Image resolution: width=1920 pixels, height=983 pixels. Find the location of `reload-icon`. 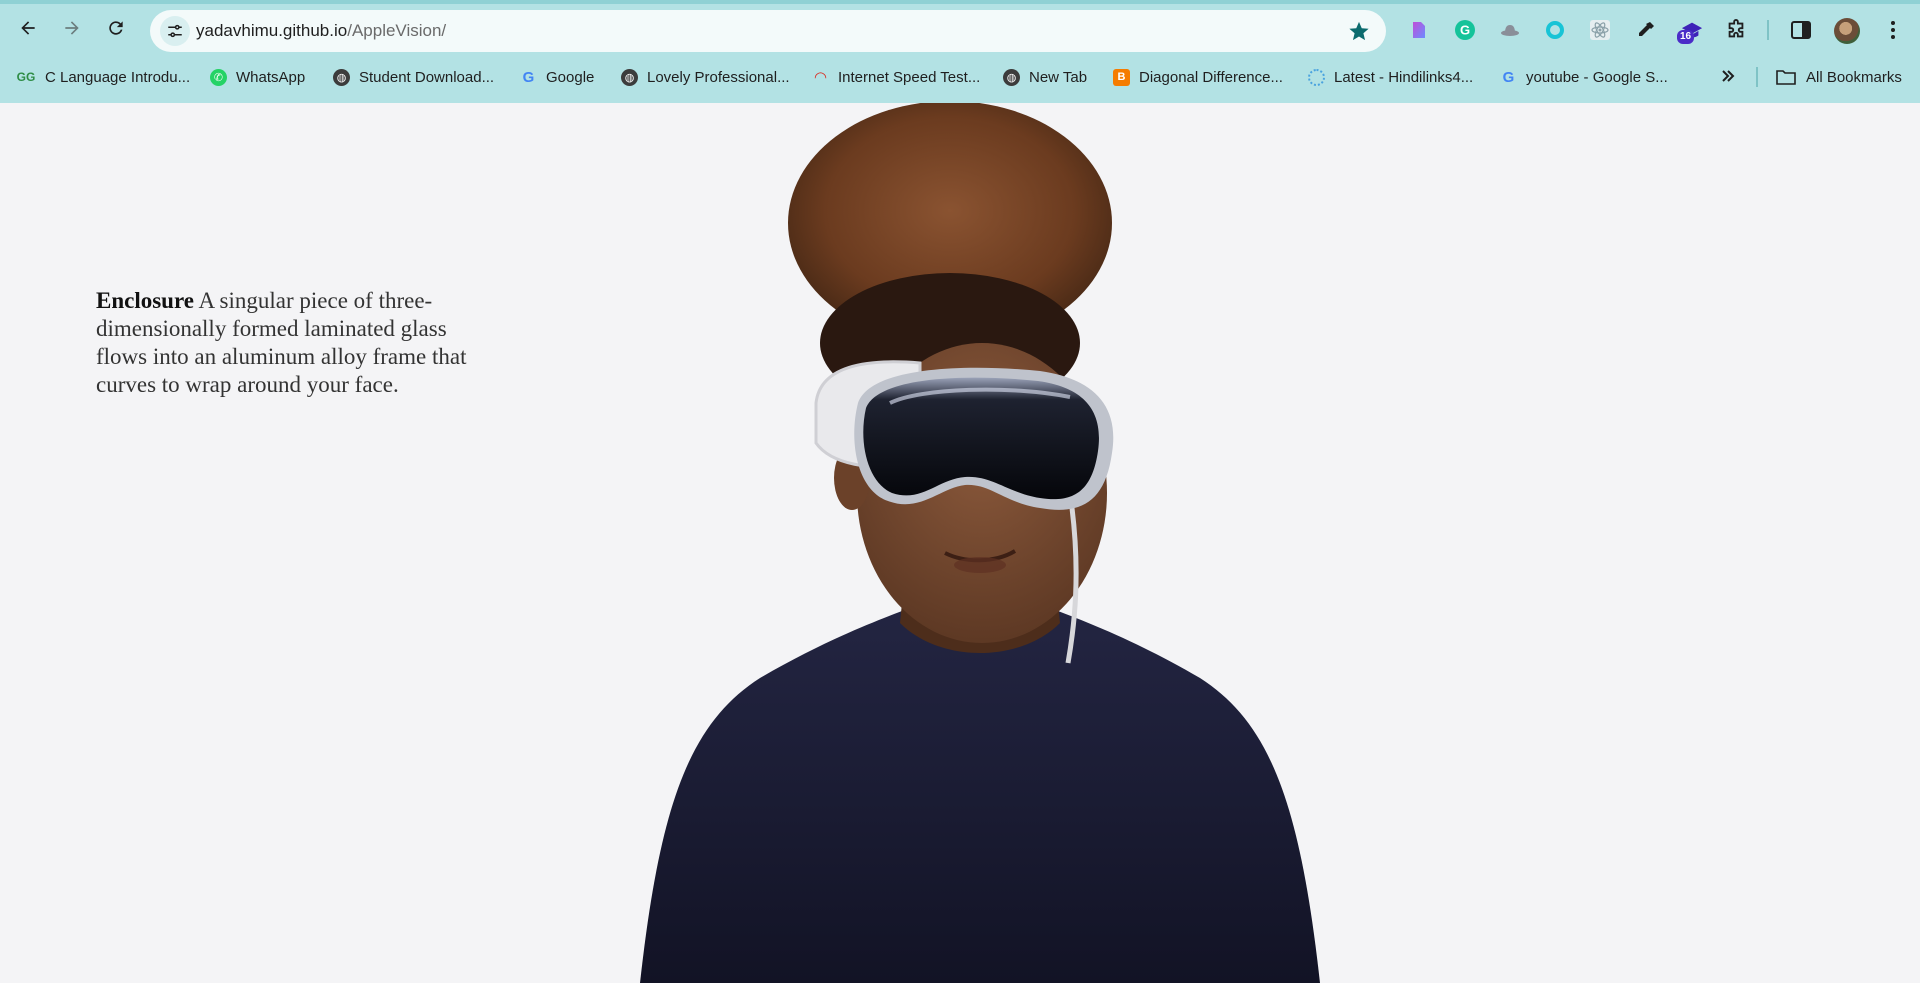

reload-icon is located at coordinates (116, 28).